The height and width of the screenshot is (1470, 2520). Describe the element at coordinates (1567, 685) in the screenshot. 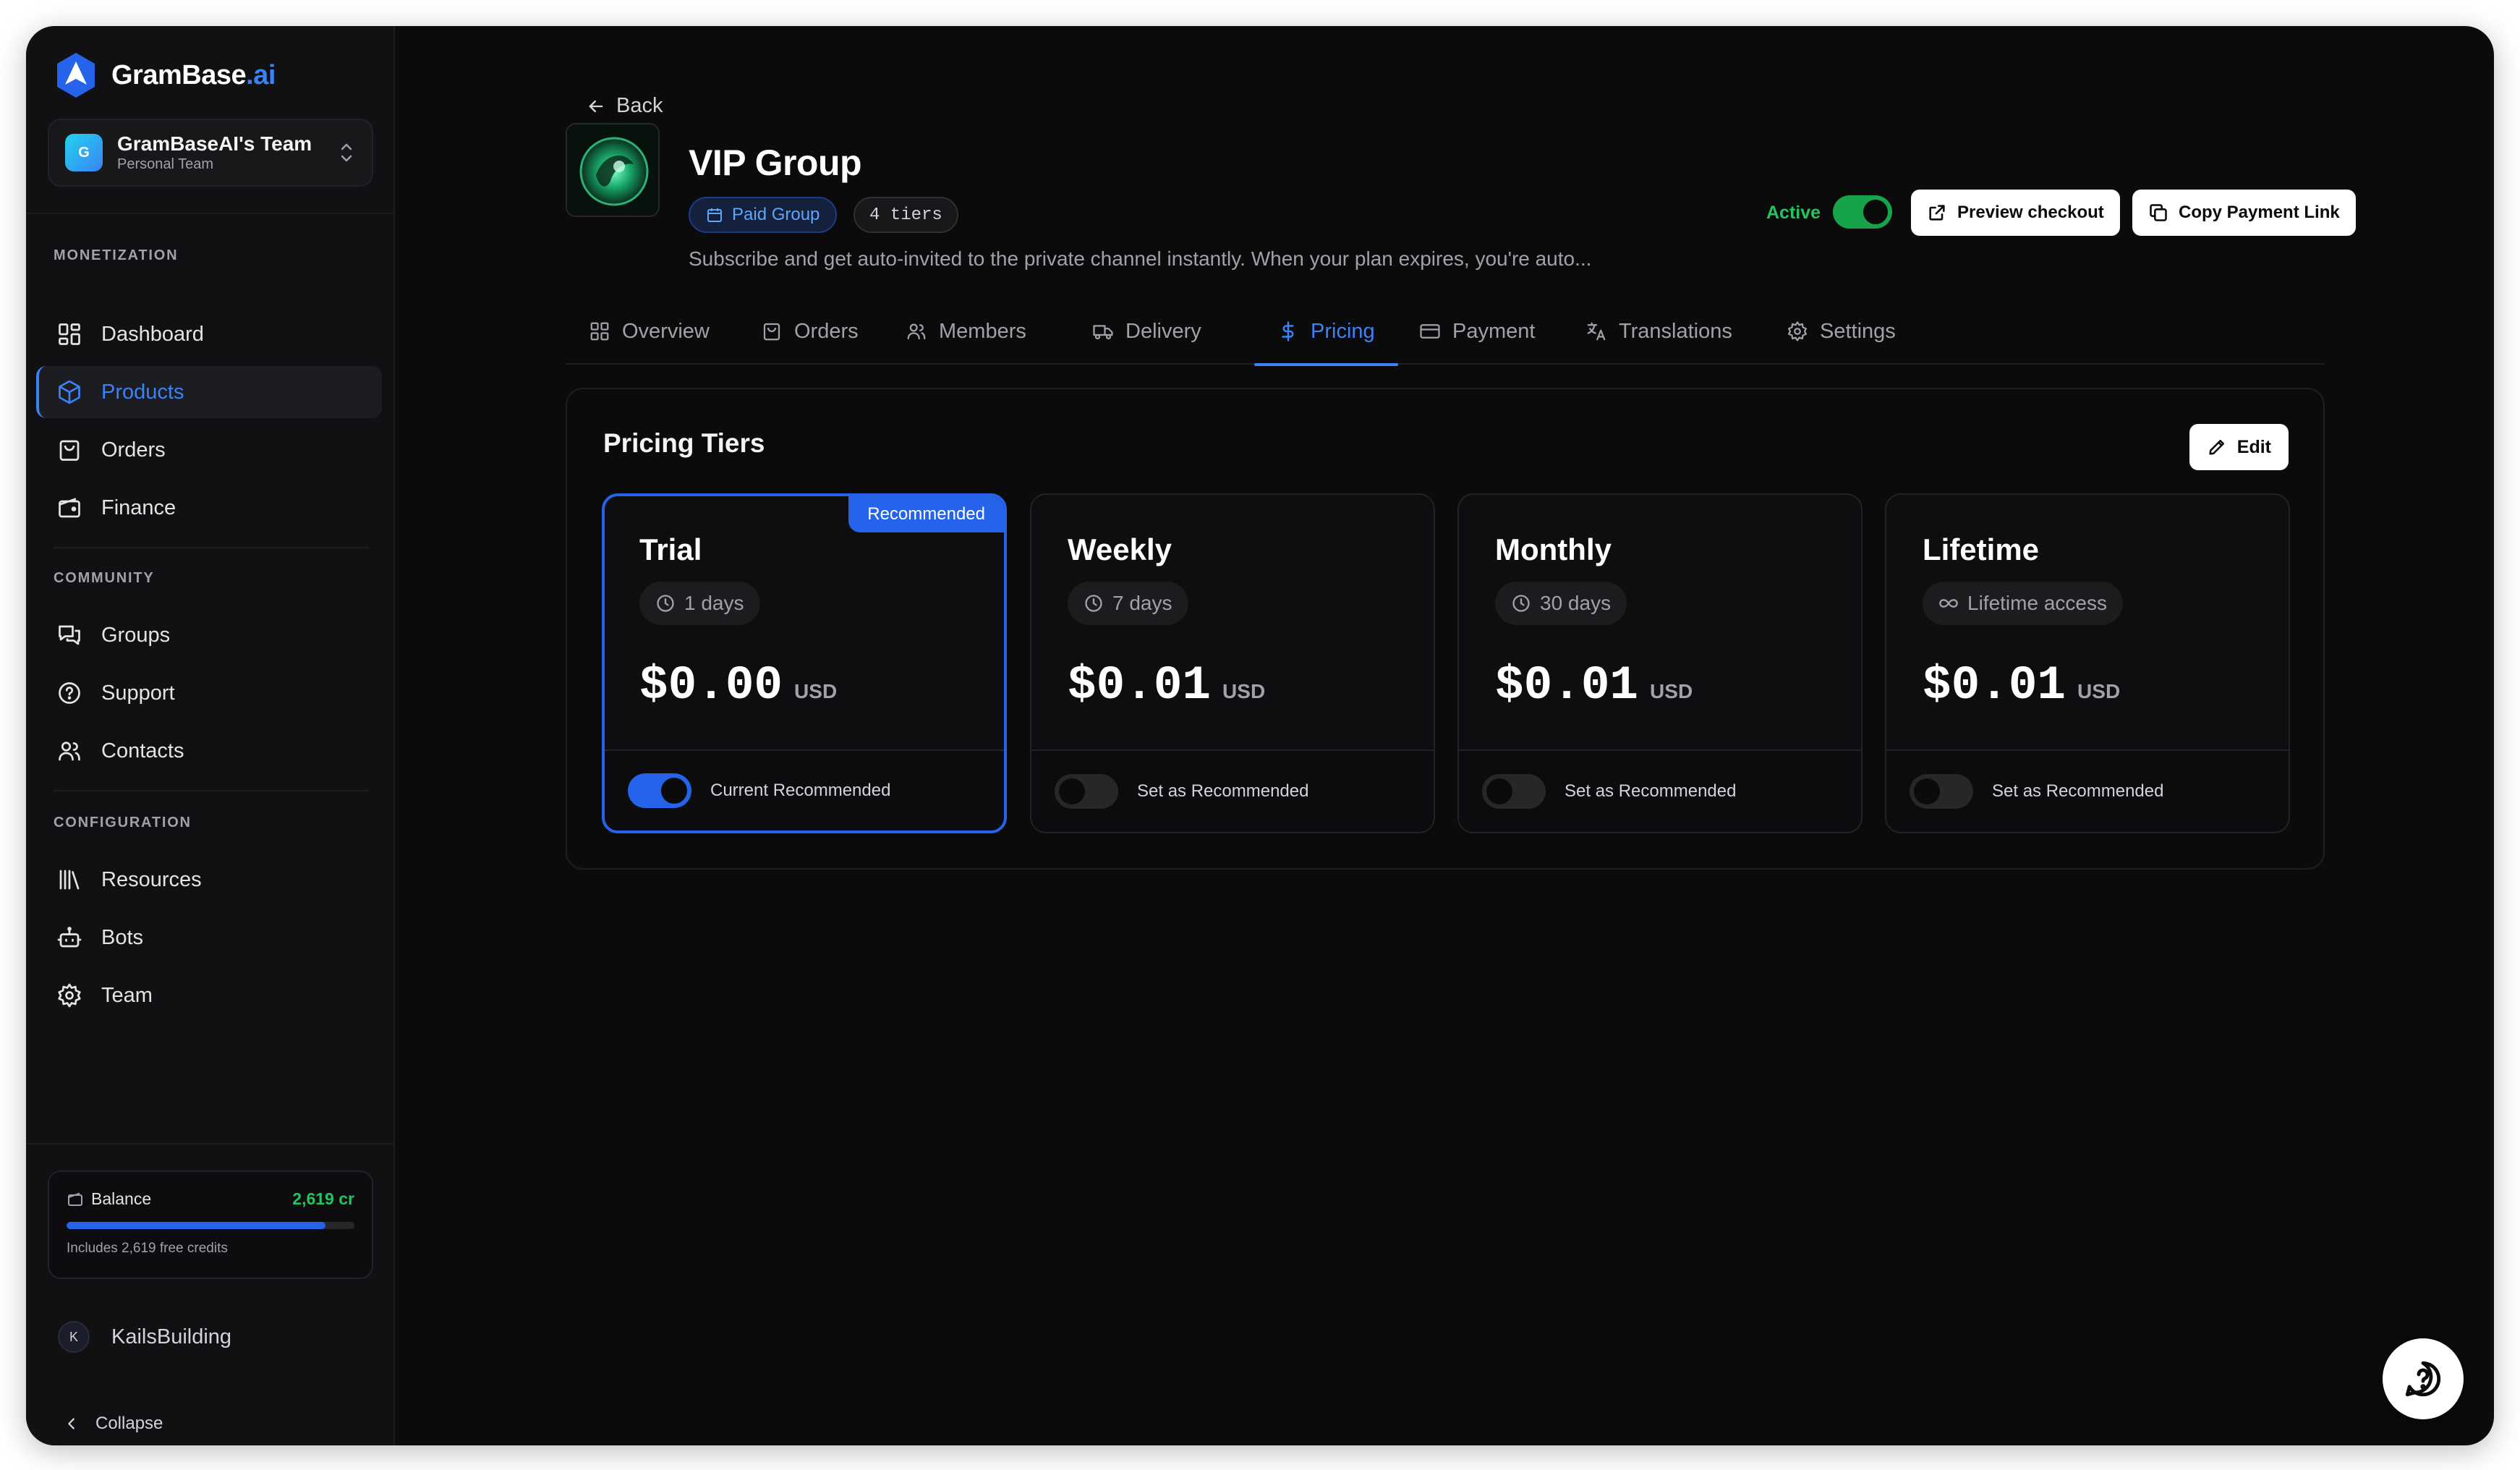

I see `tier-amount: $0.01` at that location.